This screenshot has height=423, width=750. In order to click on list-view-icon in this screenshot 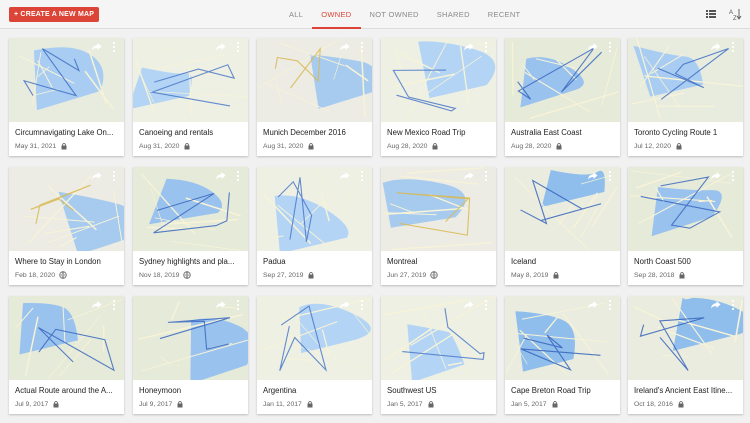, I will do `click(711, 14)`.